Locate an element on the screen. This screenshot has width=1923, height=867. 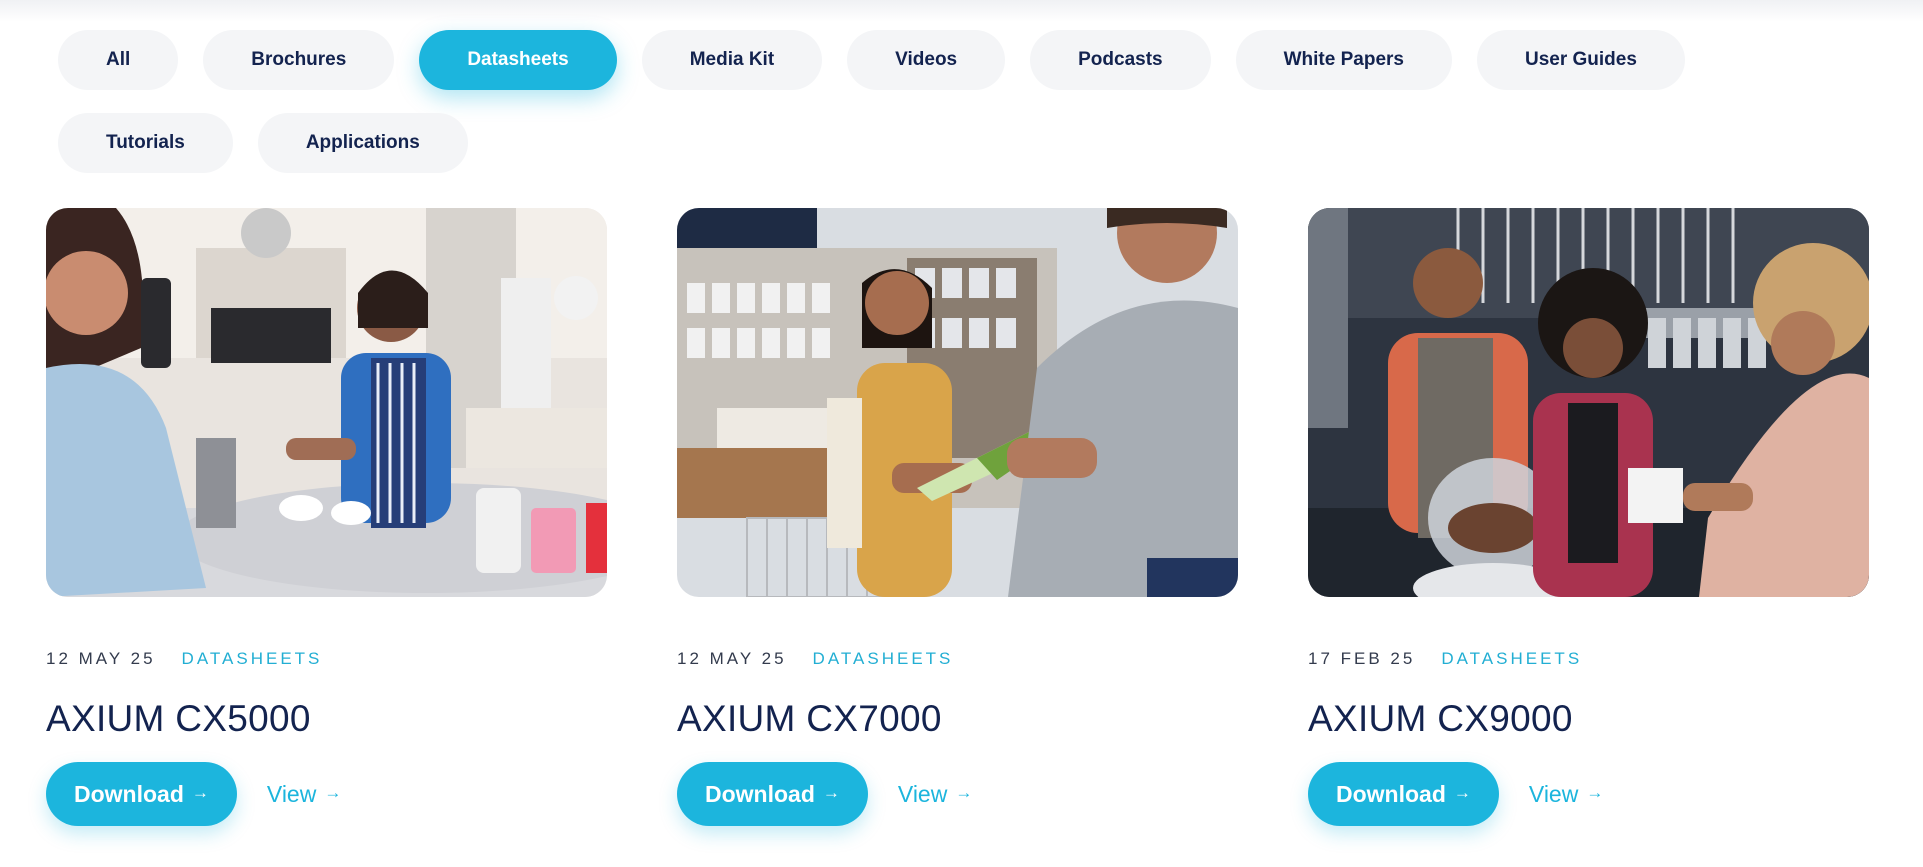
card-meta: 17 FEB 25 DATASHEETS is located at coordinates (1588, 659).